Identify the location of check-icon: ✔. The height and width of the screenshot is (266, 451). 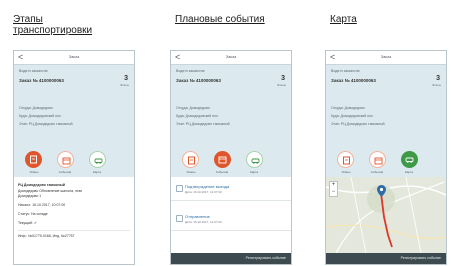
(35, 223).